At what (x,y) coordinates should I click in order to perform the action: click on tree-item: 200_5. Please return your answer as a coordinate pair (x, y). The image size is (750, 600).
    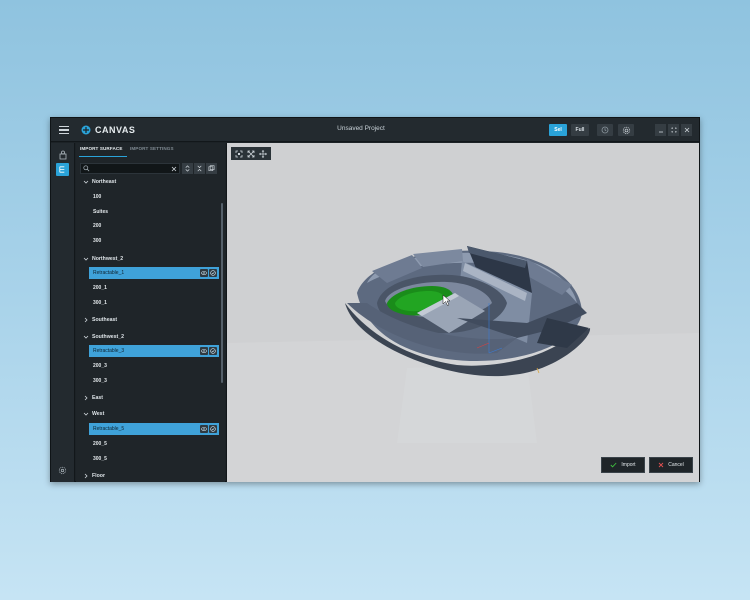
    Looking at the image, I should click on (149, 444).